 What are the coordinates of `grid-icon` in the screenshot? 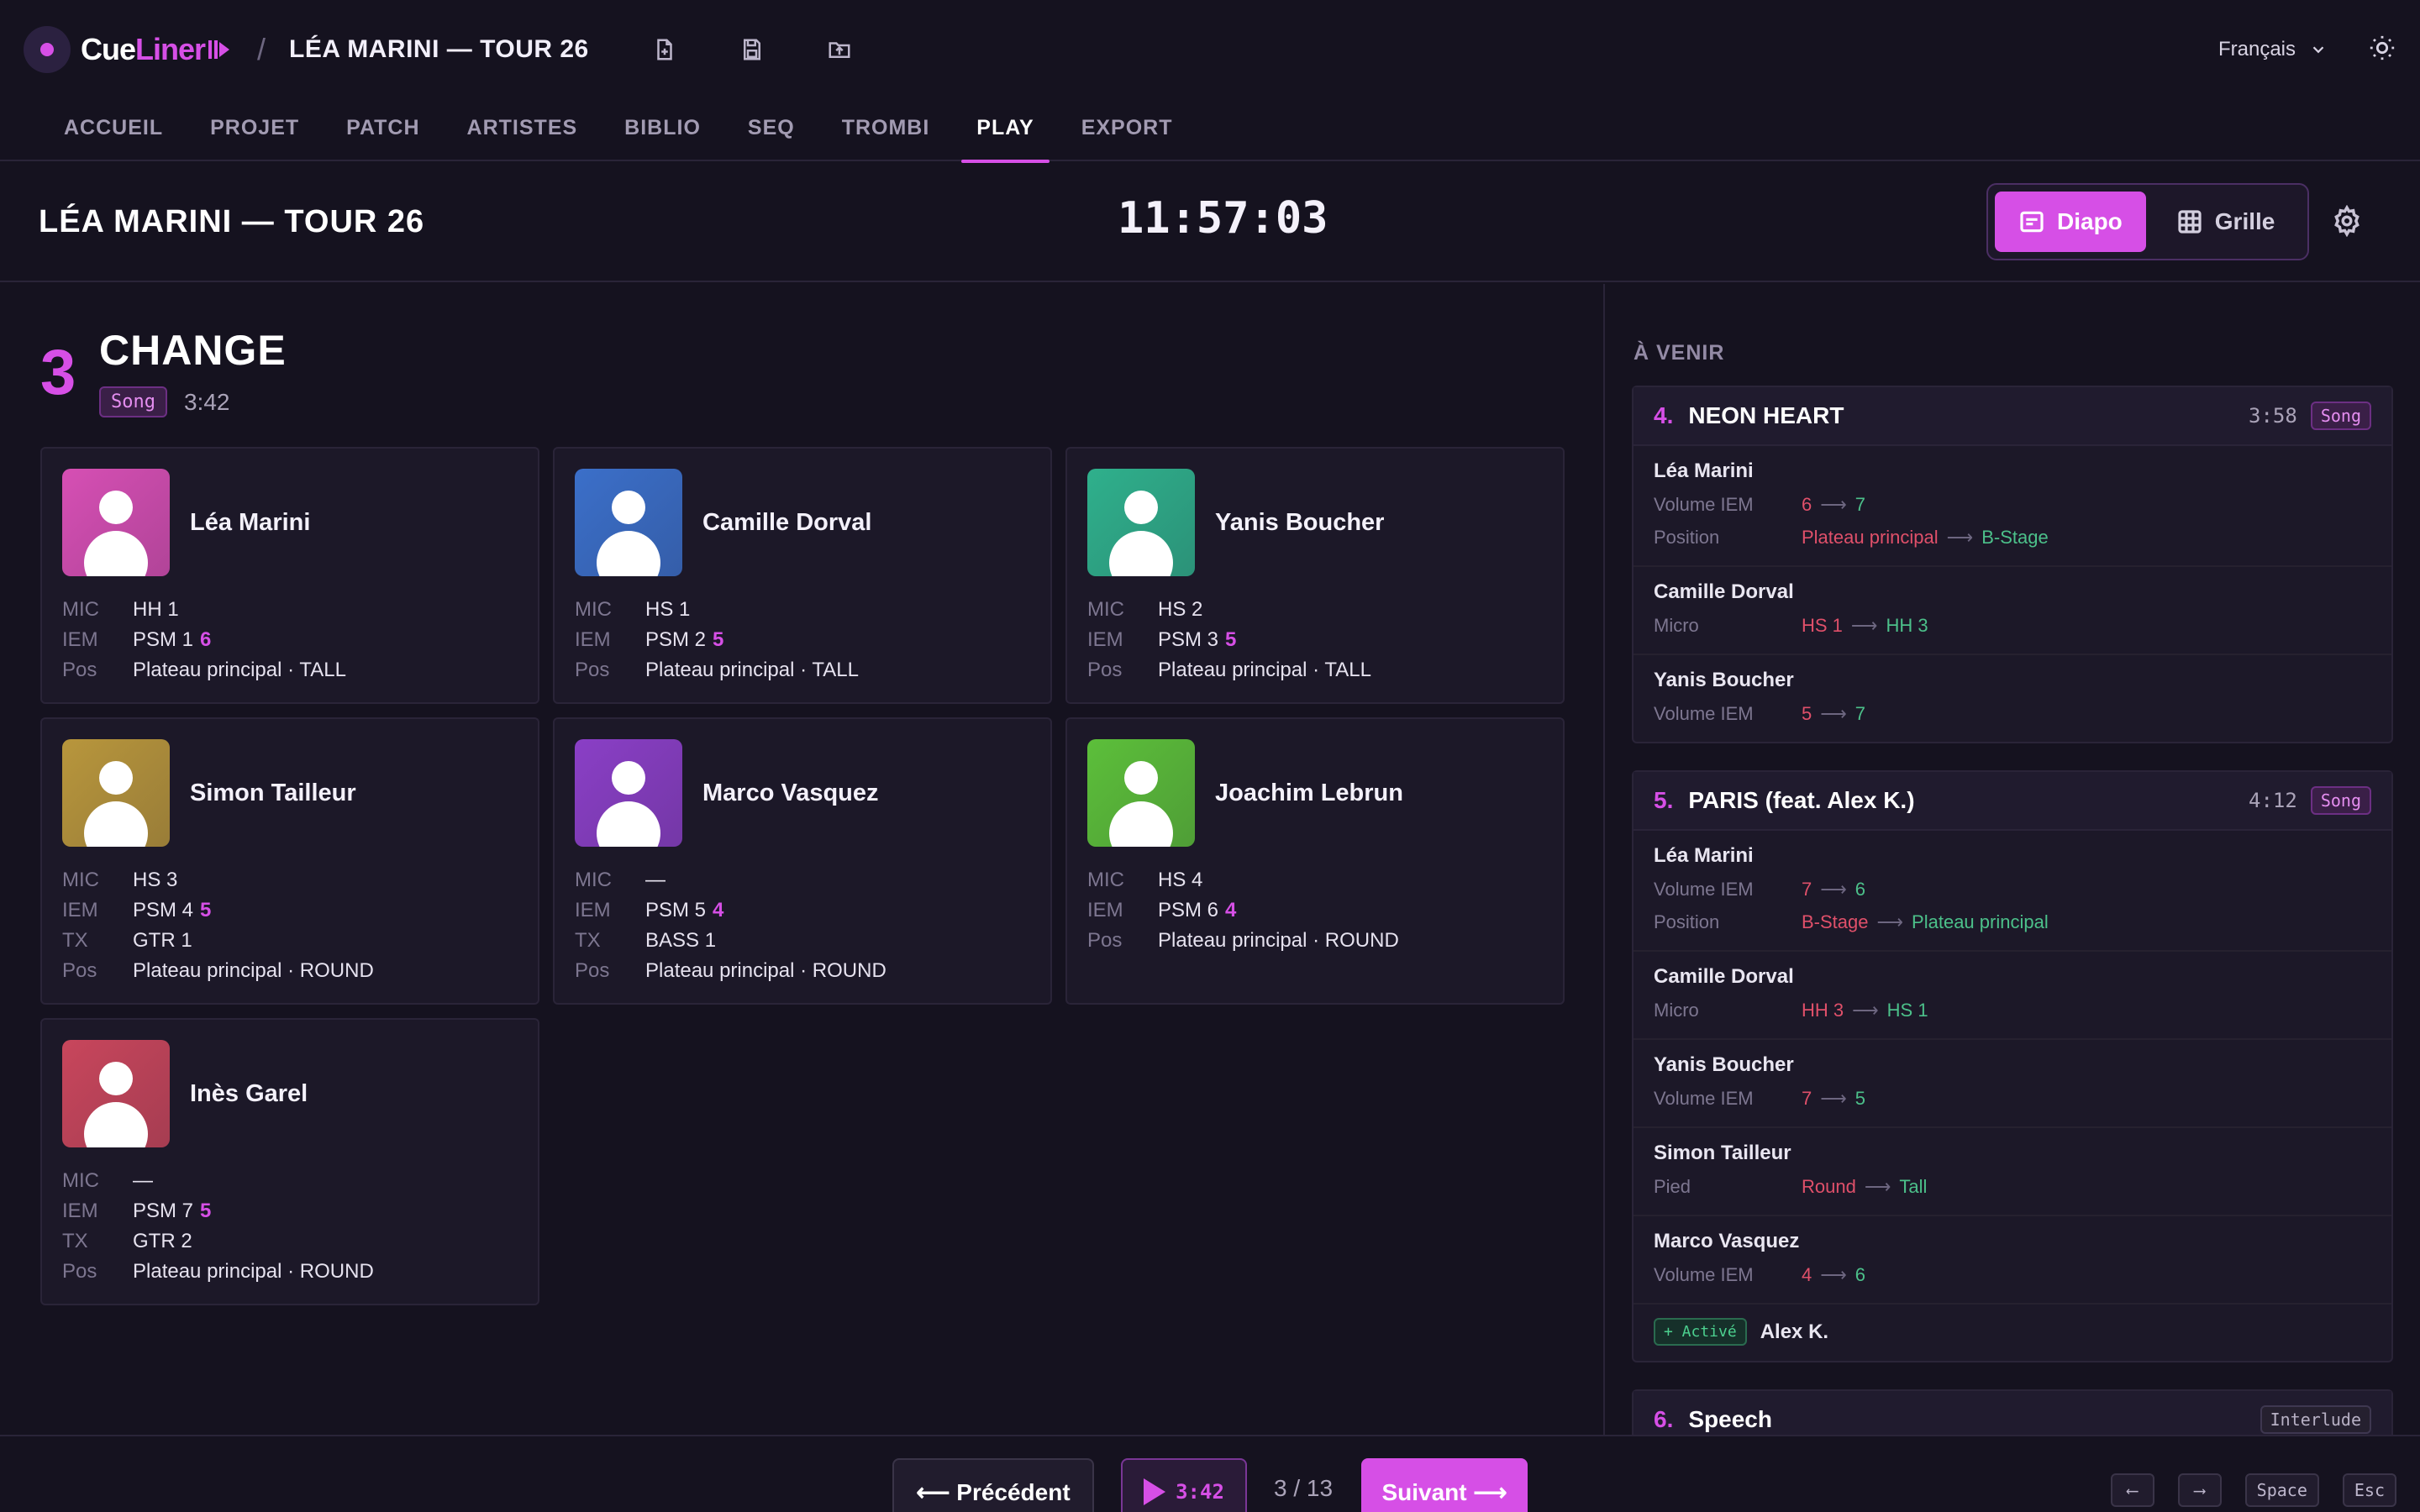 It's located at (2190, 222).